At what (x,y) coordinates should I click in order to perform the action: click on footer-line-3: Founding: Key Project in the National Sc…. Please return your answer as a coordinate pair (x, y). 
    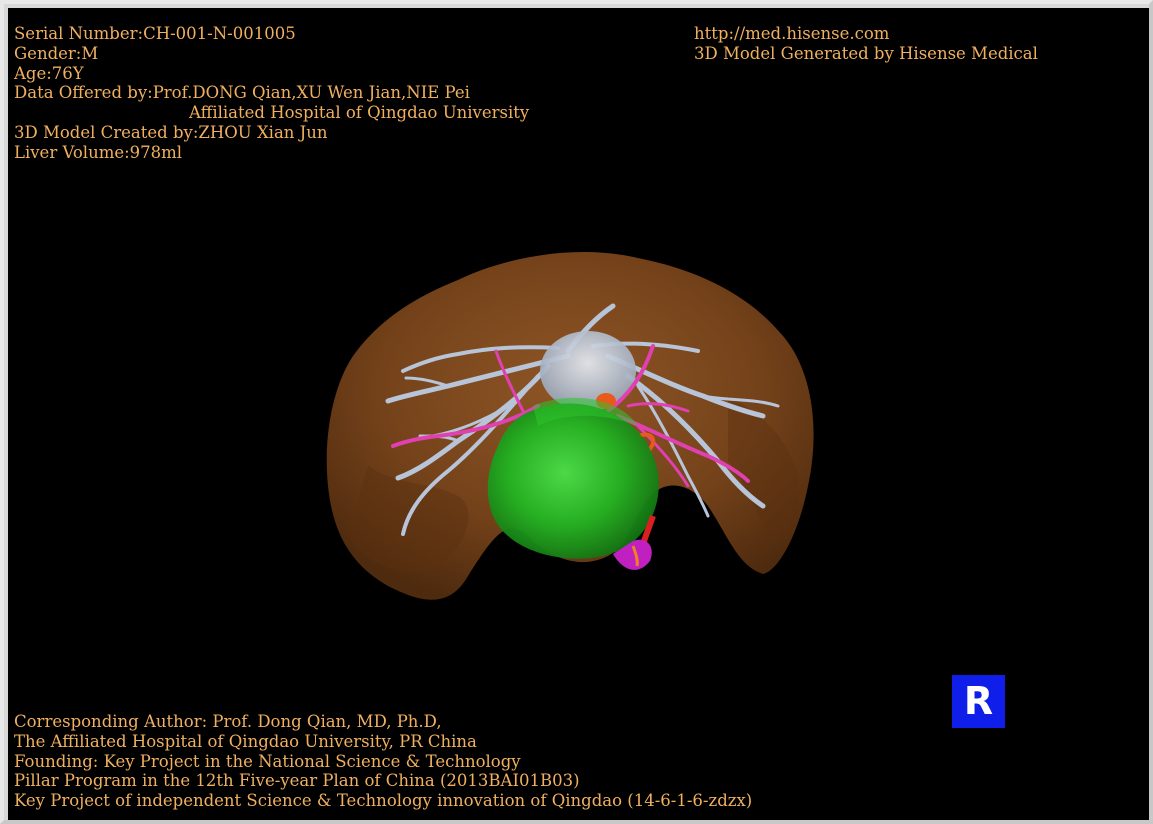
    Looking at the image, I should click on (267, 761).